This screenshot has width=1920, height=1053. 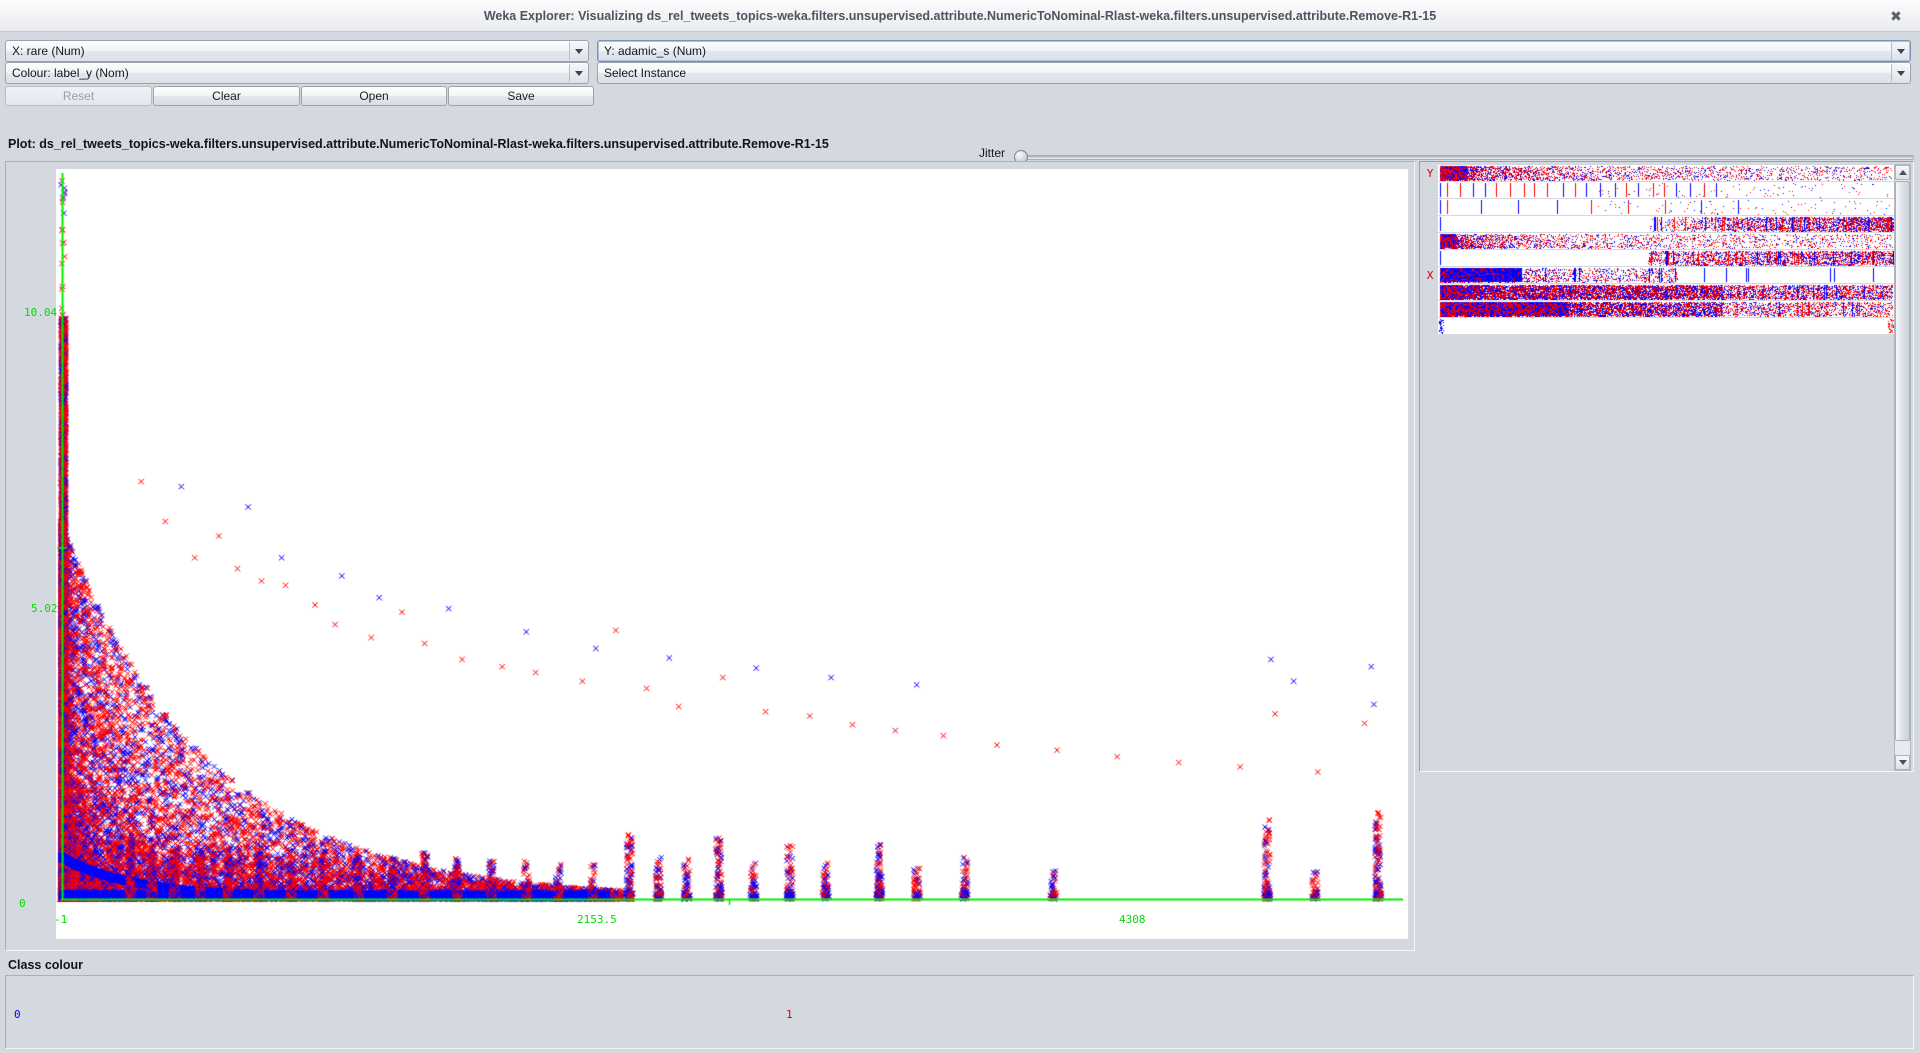 What do you see at coordinates (1132, 919) in the screenshot?
I see `x-axis-max-label: 4308` at bounding box center [1132, 919].